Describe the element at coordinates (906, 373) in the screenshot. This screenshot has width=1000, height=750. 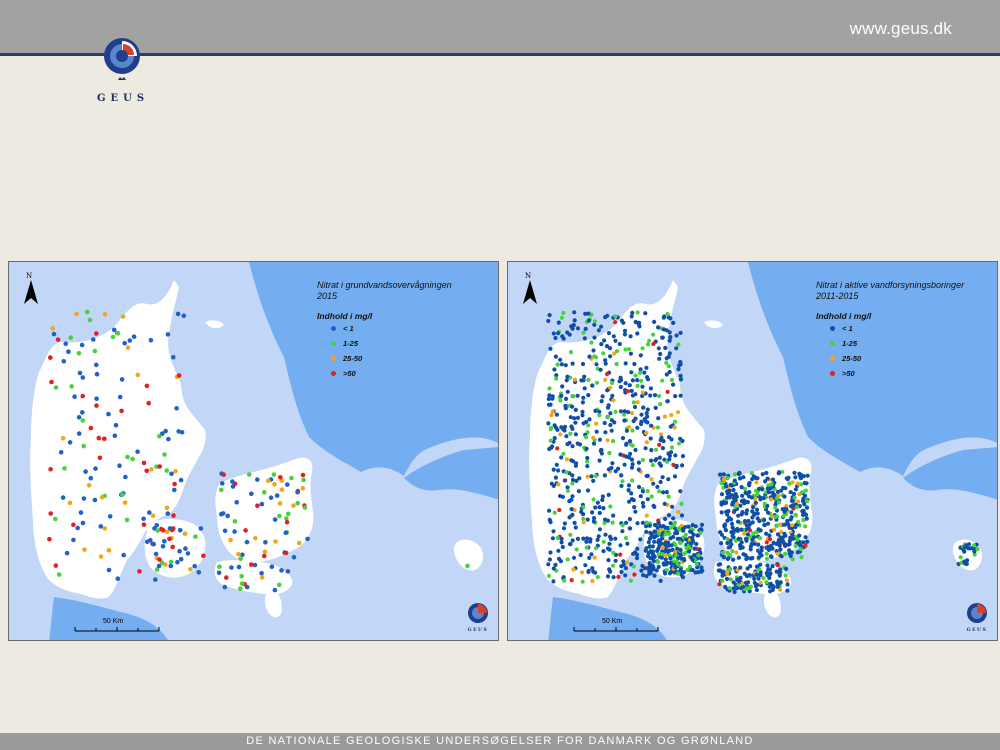
I see `legend-item: >50` at that location.